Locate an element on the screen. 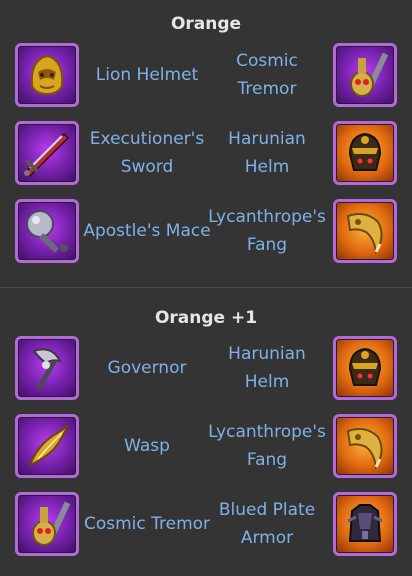  item-row: Cosmic Tremor Blued Plate Armor is located at coordinates (206, 527).